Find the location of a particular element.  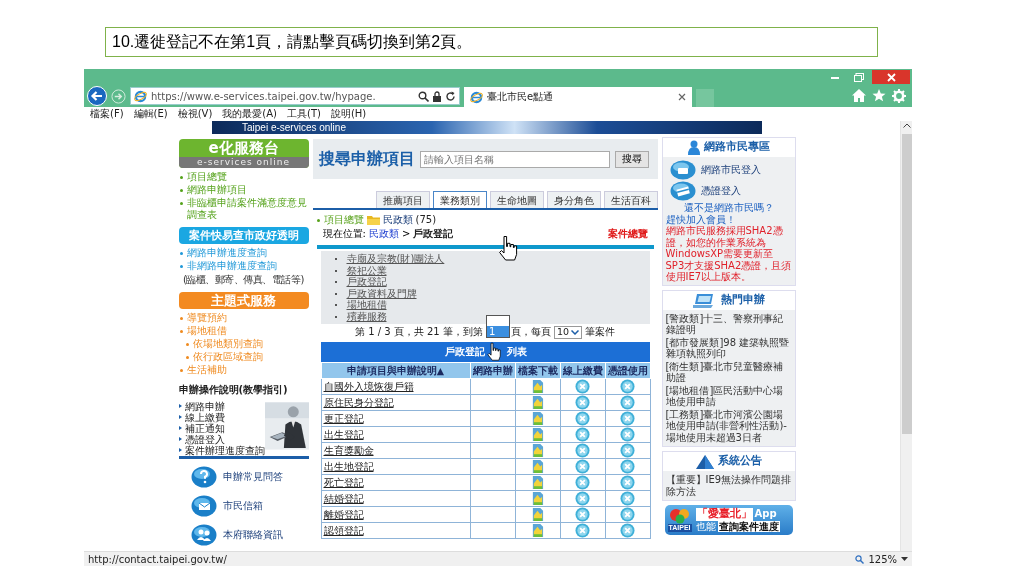

menu-item: 工具(T) is located at coordinates (304, 114).